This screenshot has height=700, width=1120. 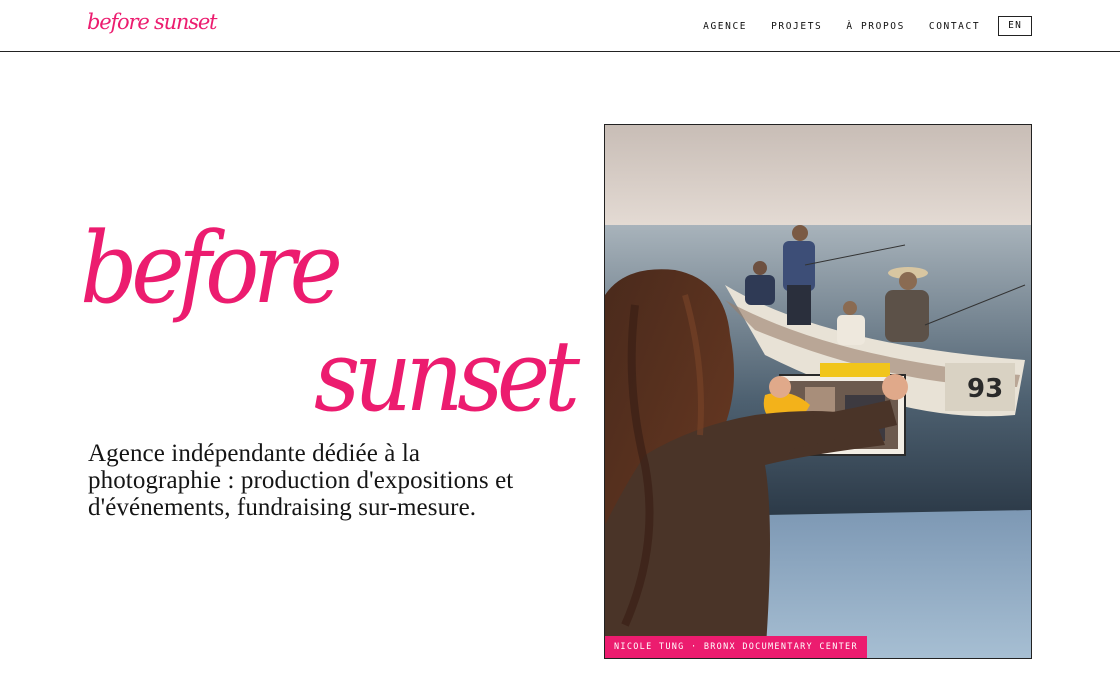 I want to click on nav-item-agence: AGENCE, so click(x=725, y=26).